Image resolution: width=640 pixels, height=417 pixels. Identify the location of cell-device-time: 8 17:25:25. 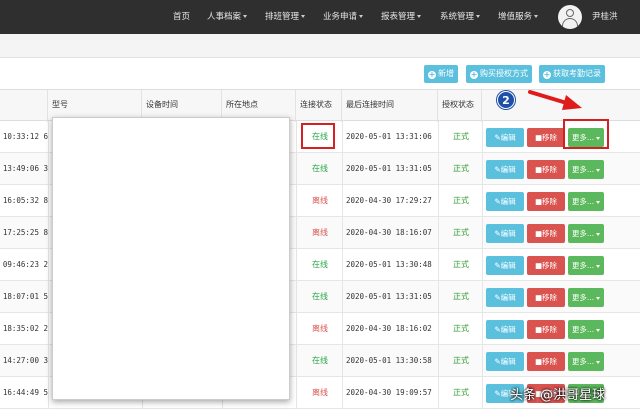
(25, 232).